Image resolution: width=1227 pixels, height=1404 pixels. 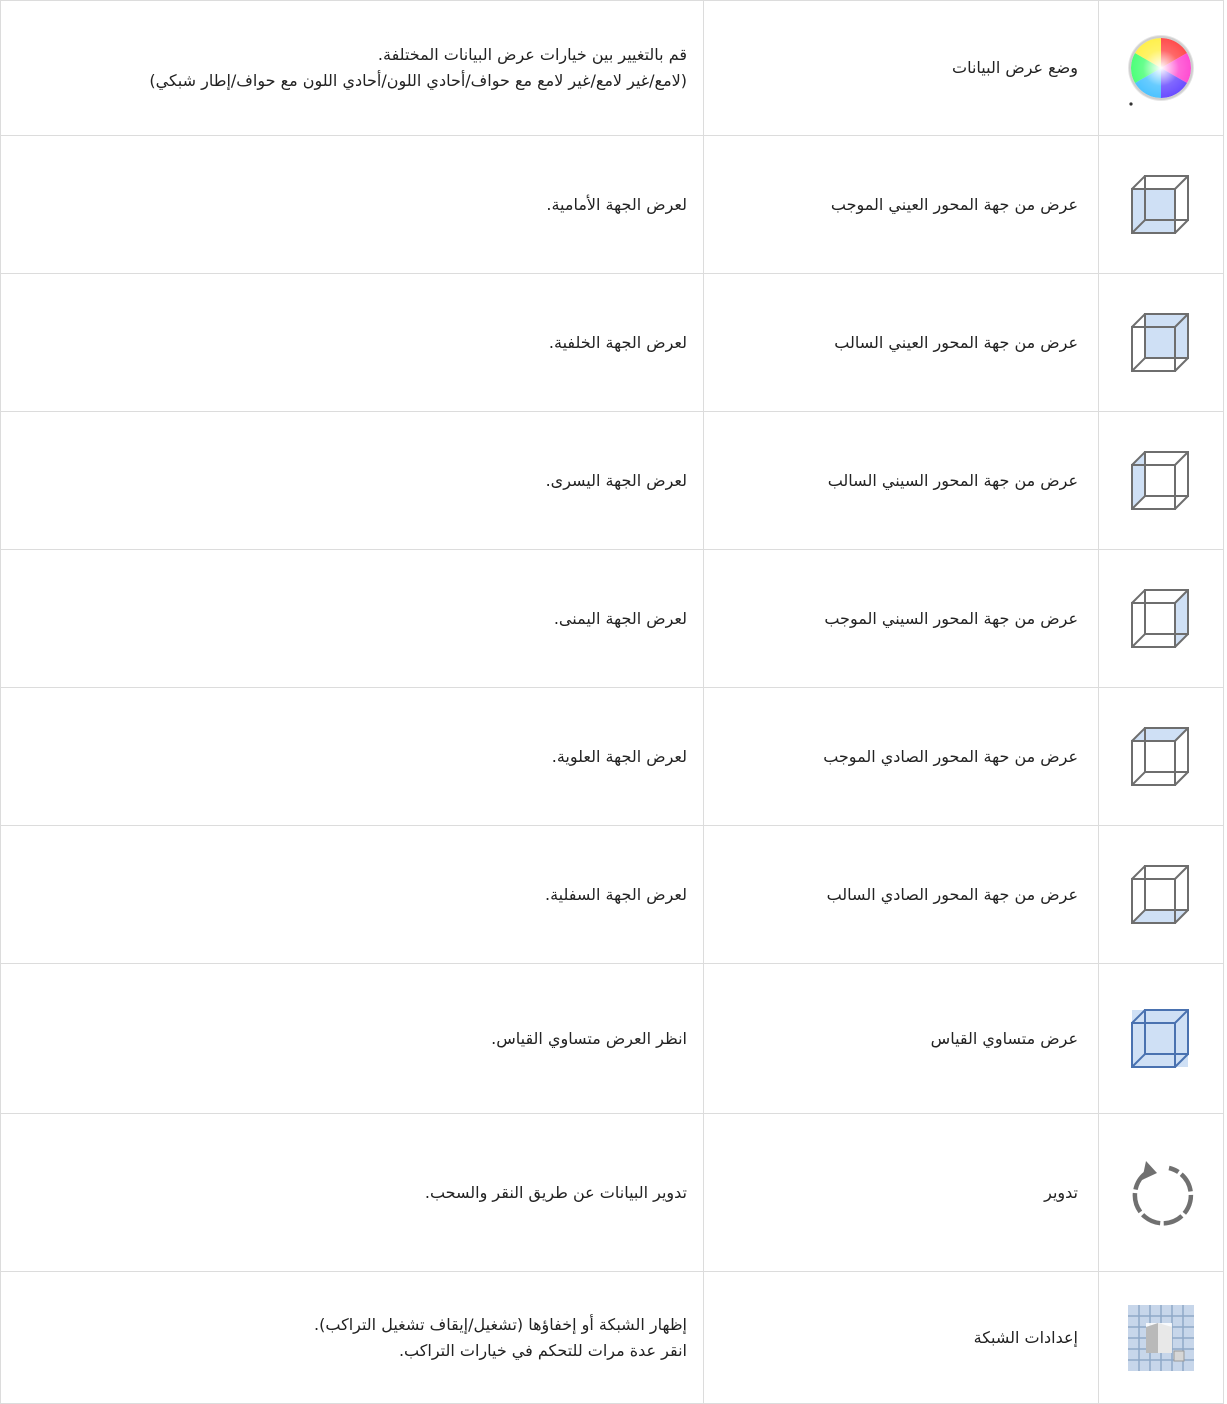 I want to click on description-line: انقر عدة مرات للتحكم في خيارات التراكب., so click(x=542, y=1350).